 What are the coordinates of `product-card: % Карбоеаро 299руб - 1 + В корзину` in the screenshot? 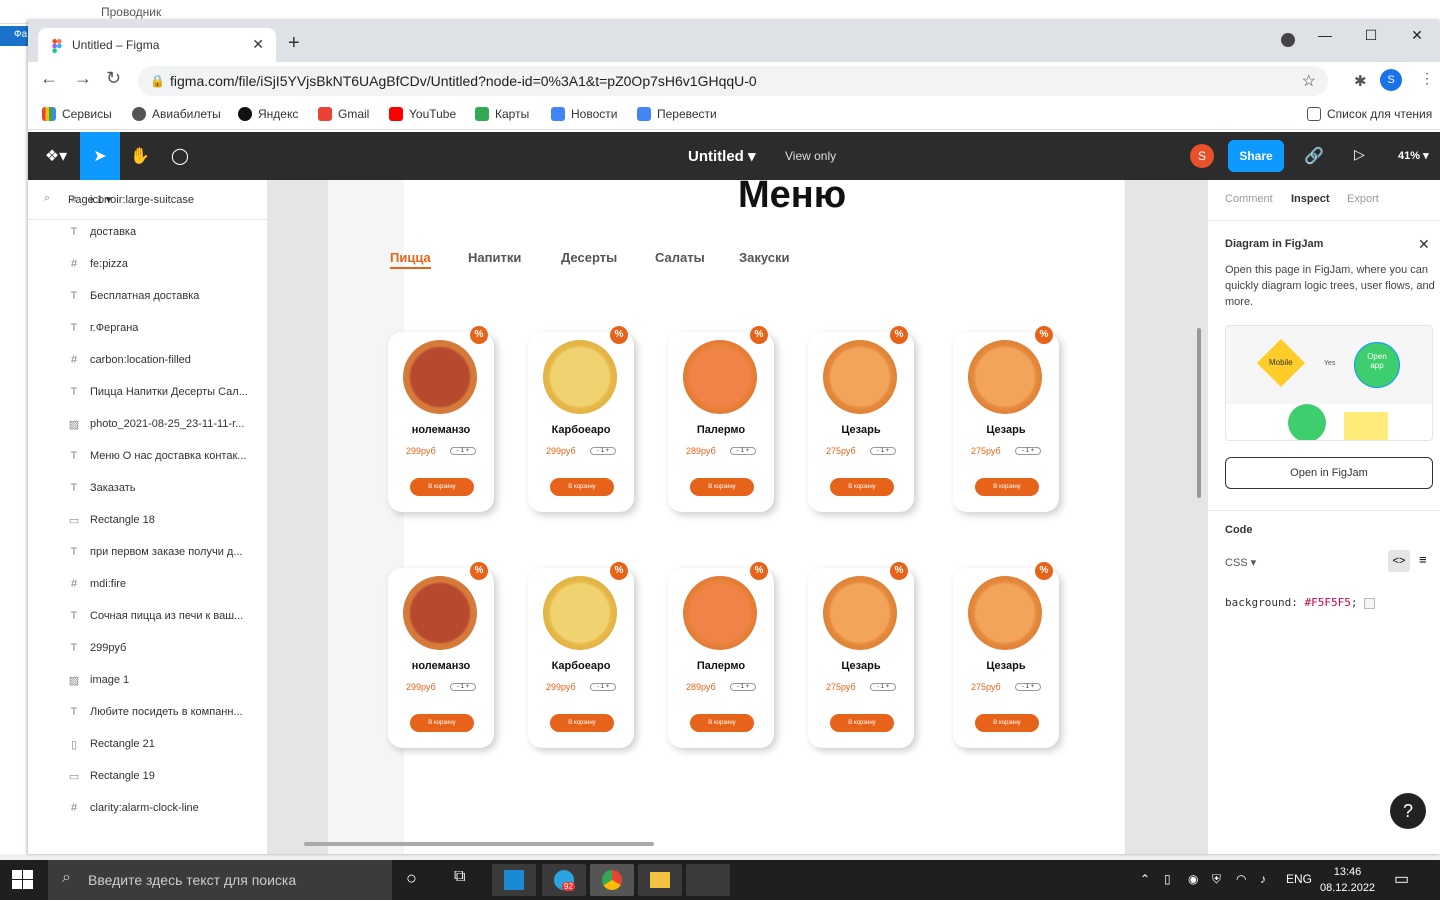 It's located at (581, 419).